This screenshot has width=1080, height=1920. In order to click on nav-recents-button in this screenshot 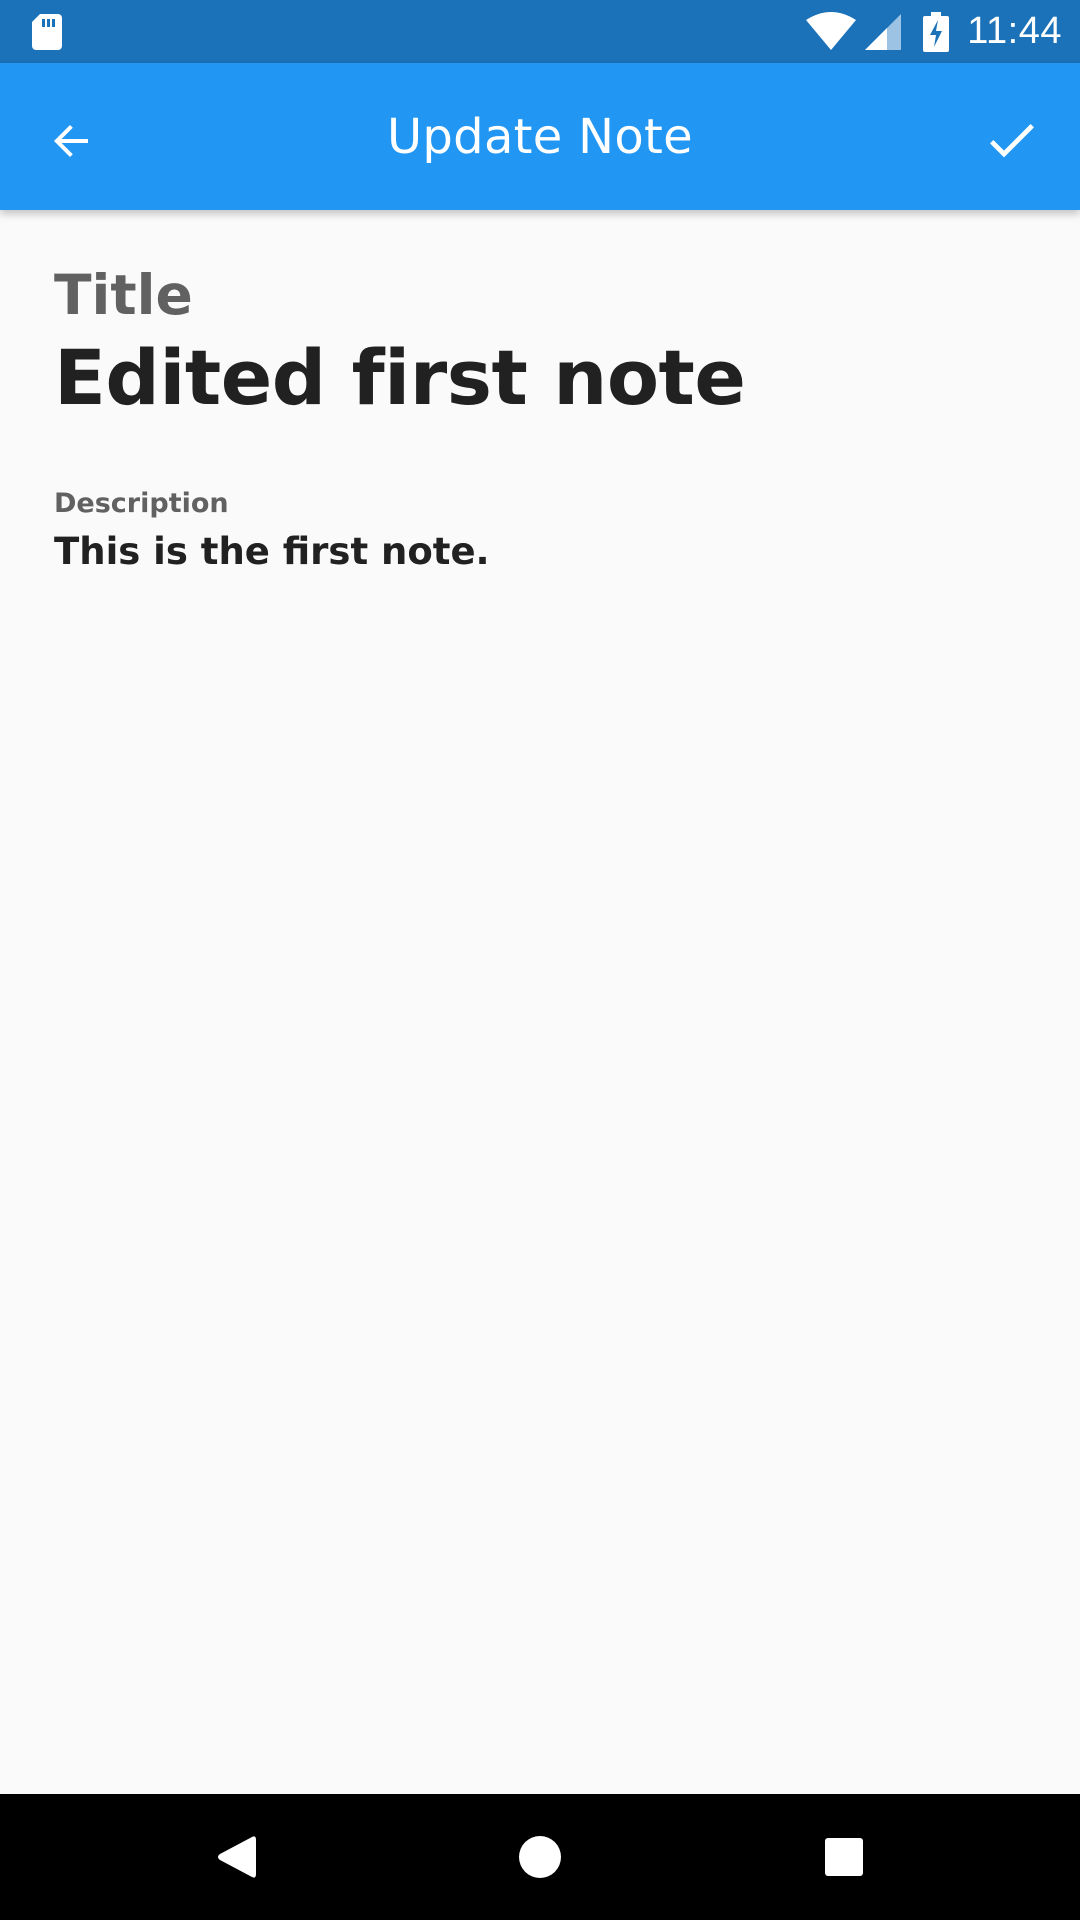, I will do `click(844, 1857)`.